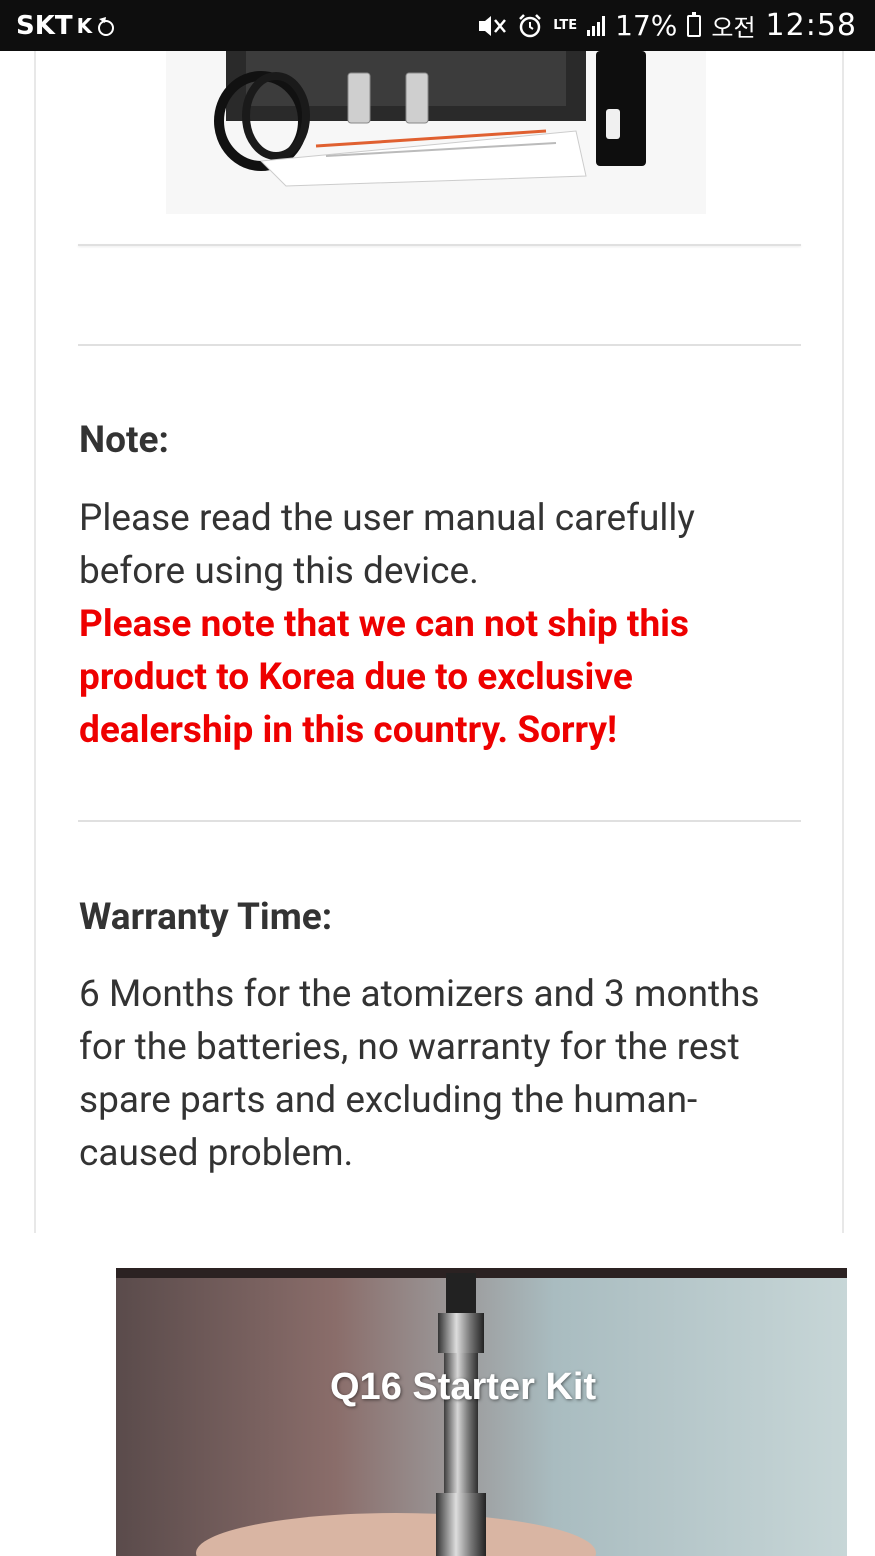  Describe the element at coordinates (437, 25) in the screenshot. I see `status-bar: SKT K LTE 17% 오전 12:58` at that location.